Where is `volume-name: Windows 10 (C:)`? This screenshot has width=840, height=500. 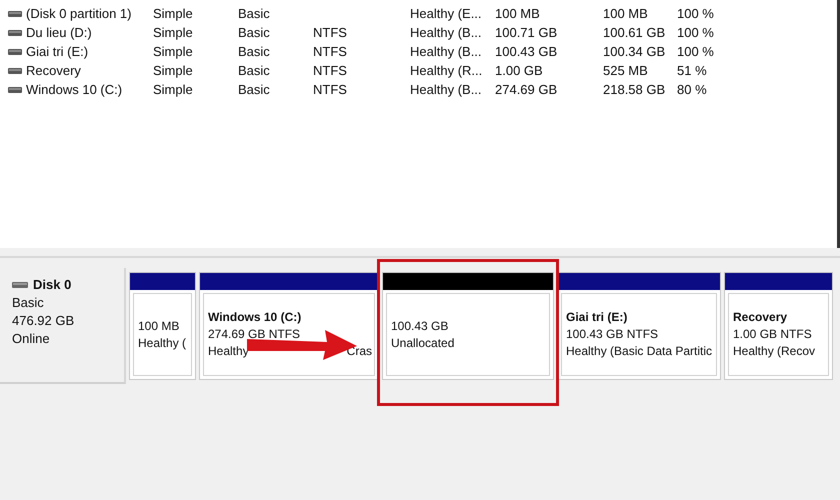 volume-name: Windows 10 (C:) is located at coordinates (75, 89).